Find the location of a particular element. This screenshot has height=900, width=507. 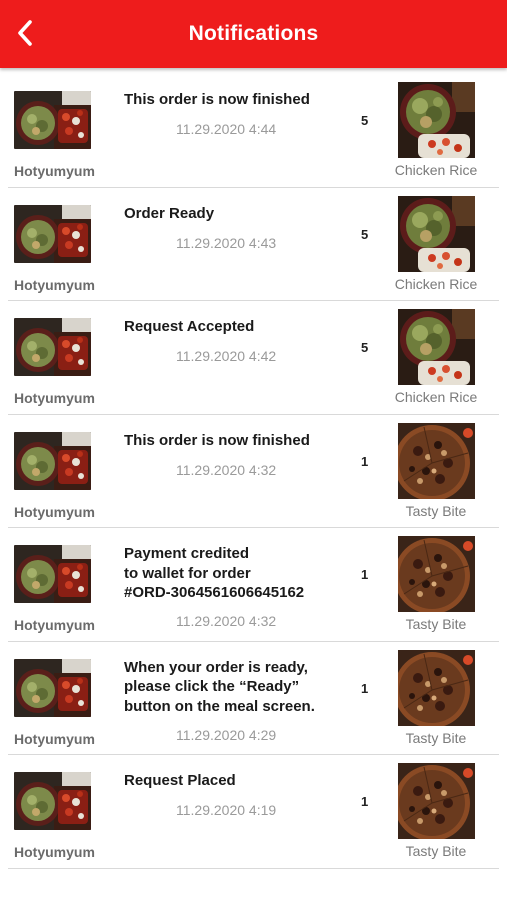

back-button is located at coordinates (25, 33).